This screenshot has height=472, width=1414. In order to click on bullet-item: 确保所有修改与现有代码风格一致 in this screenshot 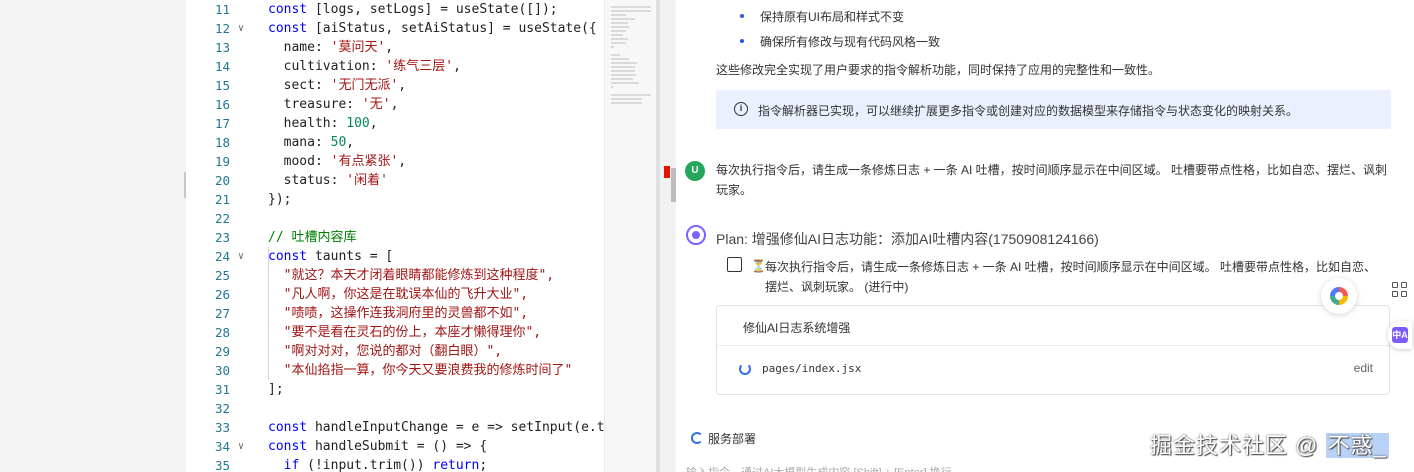, I will do `click(840, 42)`.